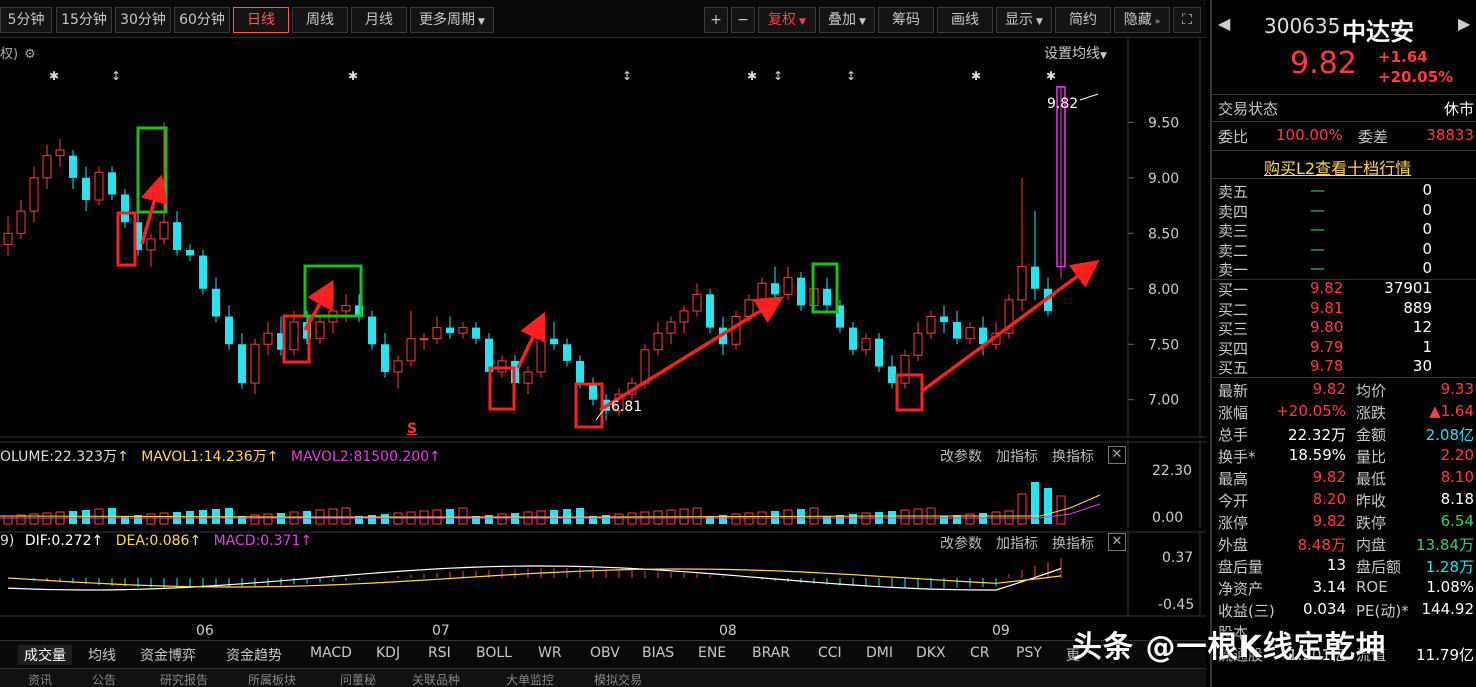  What do you see at coordinates (1073, 543) in the screenshot?
I see `macd-switch-indicator: 换指标` at bounding box center [1073, 543].